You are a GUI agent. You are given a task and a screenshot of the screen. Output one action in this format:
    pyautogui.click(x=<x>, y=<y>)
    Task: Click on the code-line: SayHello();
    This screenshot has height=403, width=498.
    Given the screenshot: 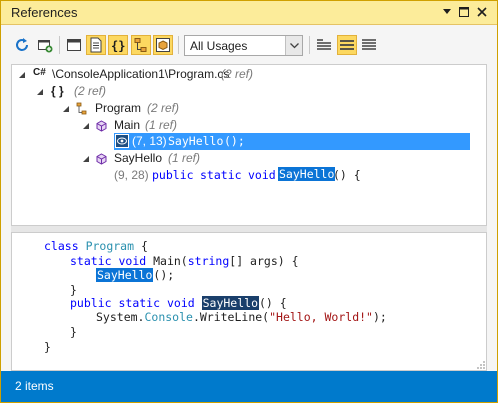 What is the action you would take?
    pyautogui.click(x=135, y=275)
    